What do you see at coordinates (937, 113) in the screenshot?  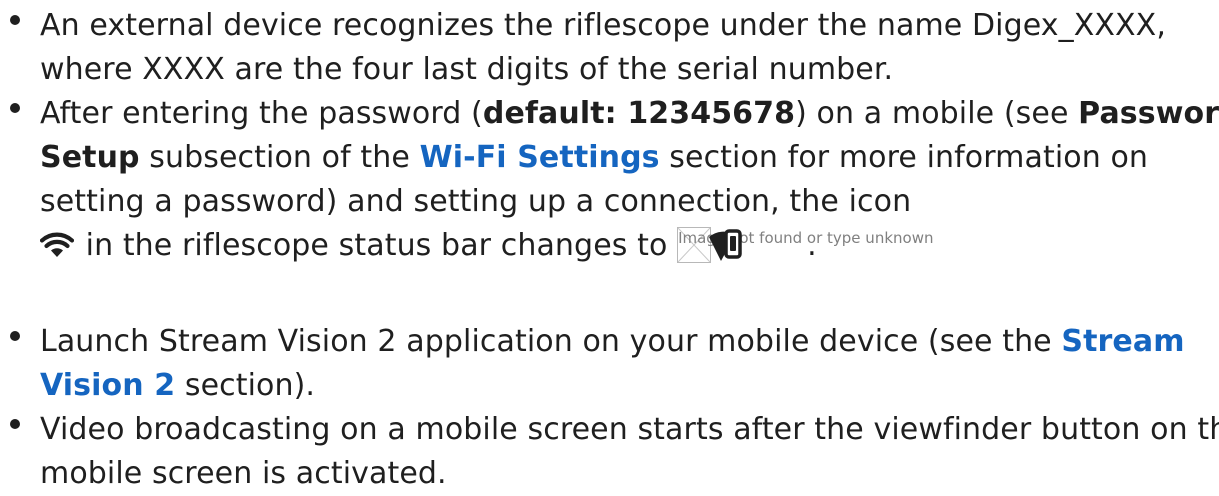 I see `list-item-text: ) on a mobile (see` at bounding box center [937, 113].